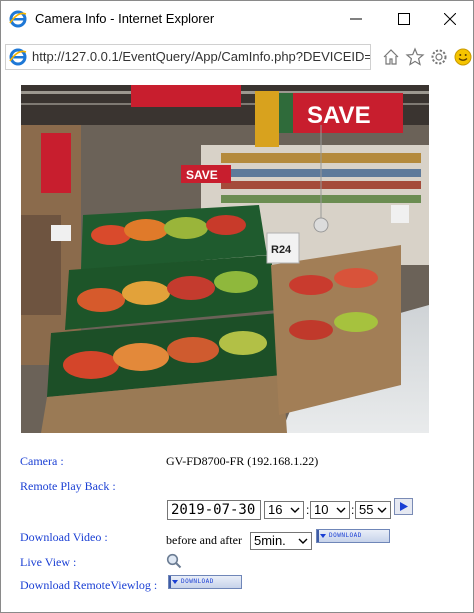  I want to click on duration-value: 5min., so click(270, 540).